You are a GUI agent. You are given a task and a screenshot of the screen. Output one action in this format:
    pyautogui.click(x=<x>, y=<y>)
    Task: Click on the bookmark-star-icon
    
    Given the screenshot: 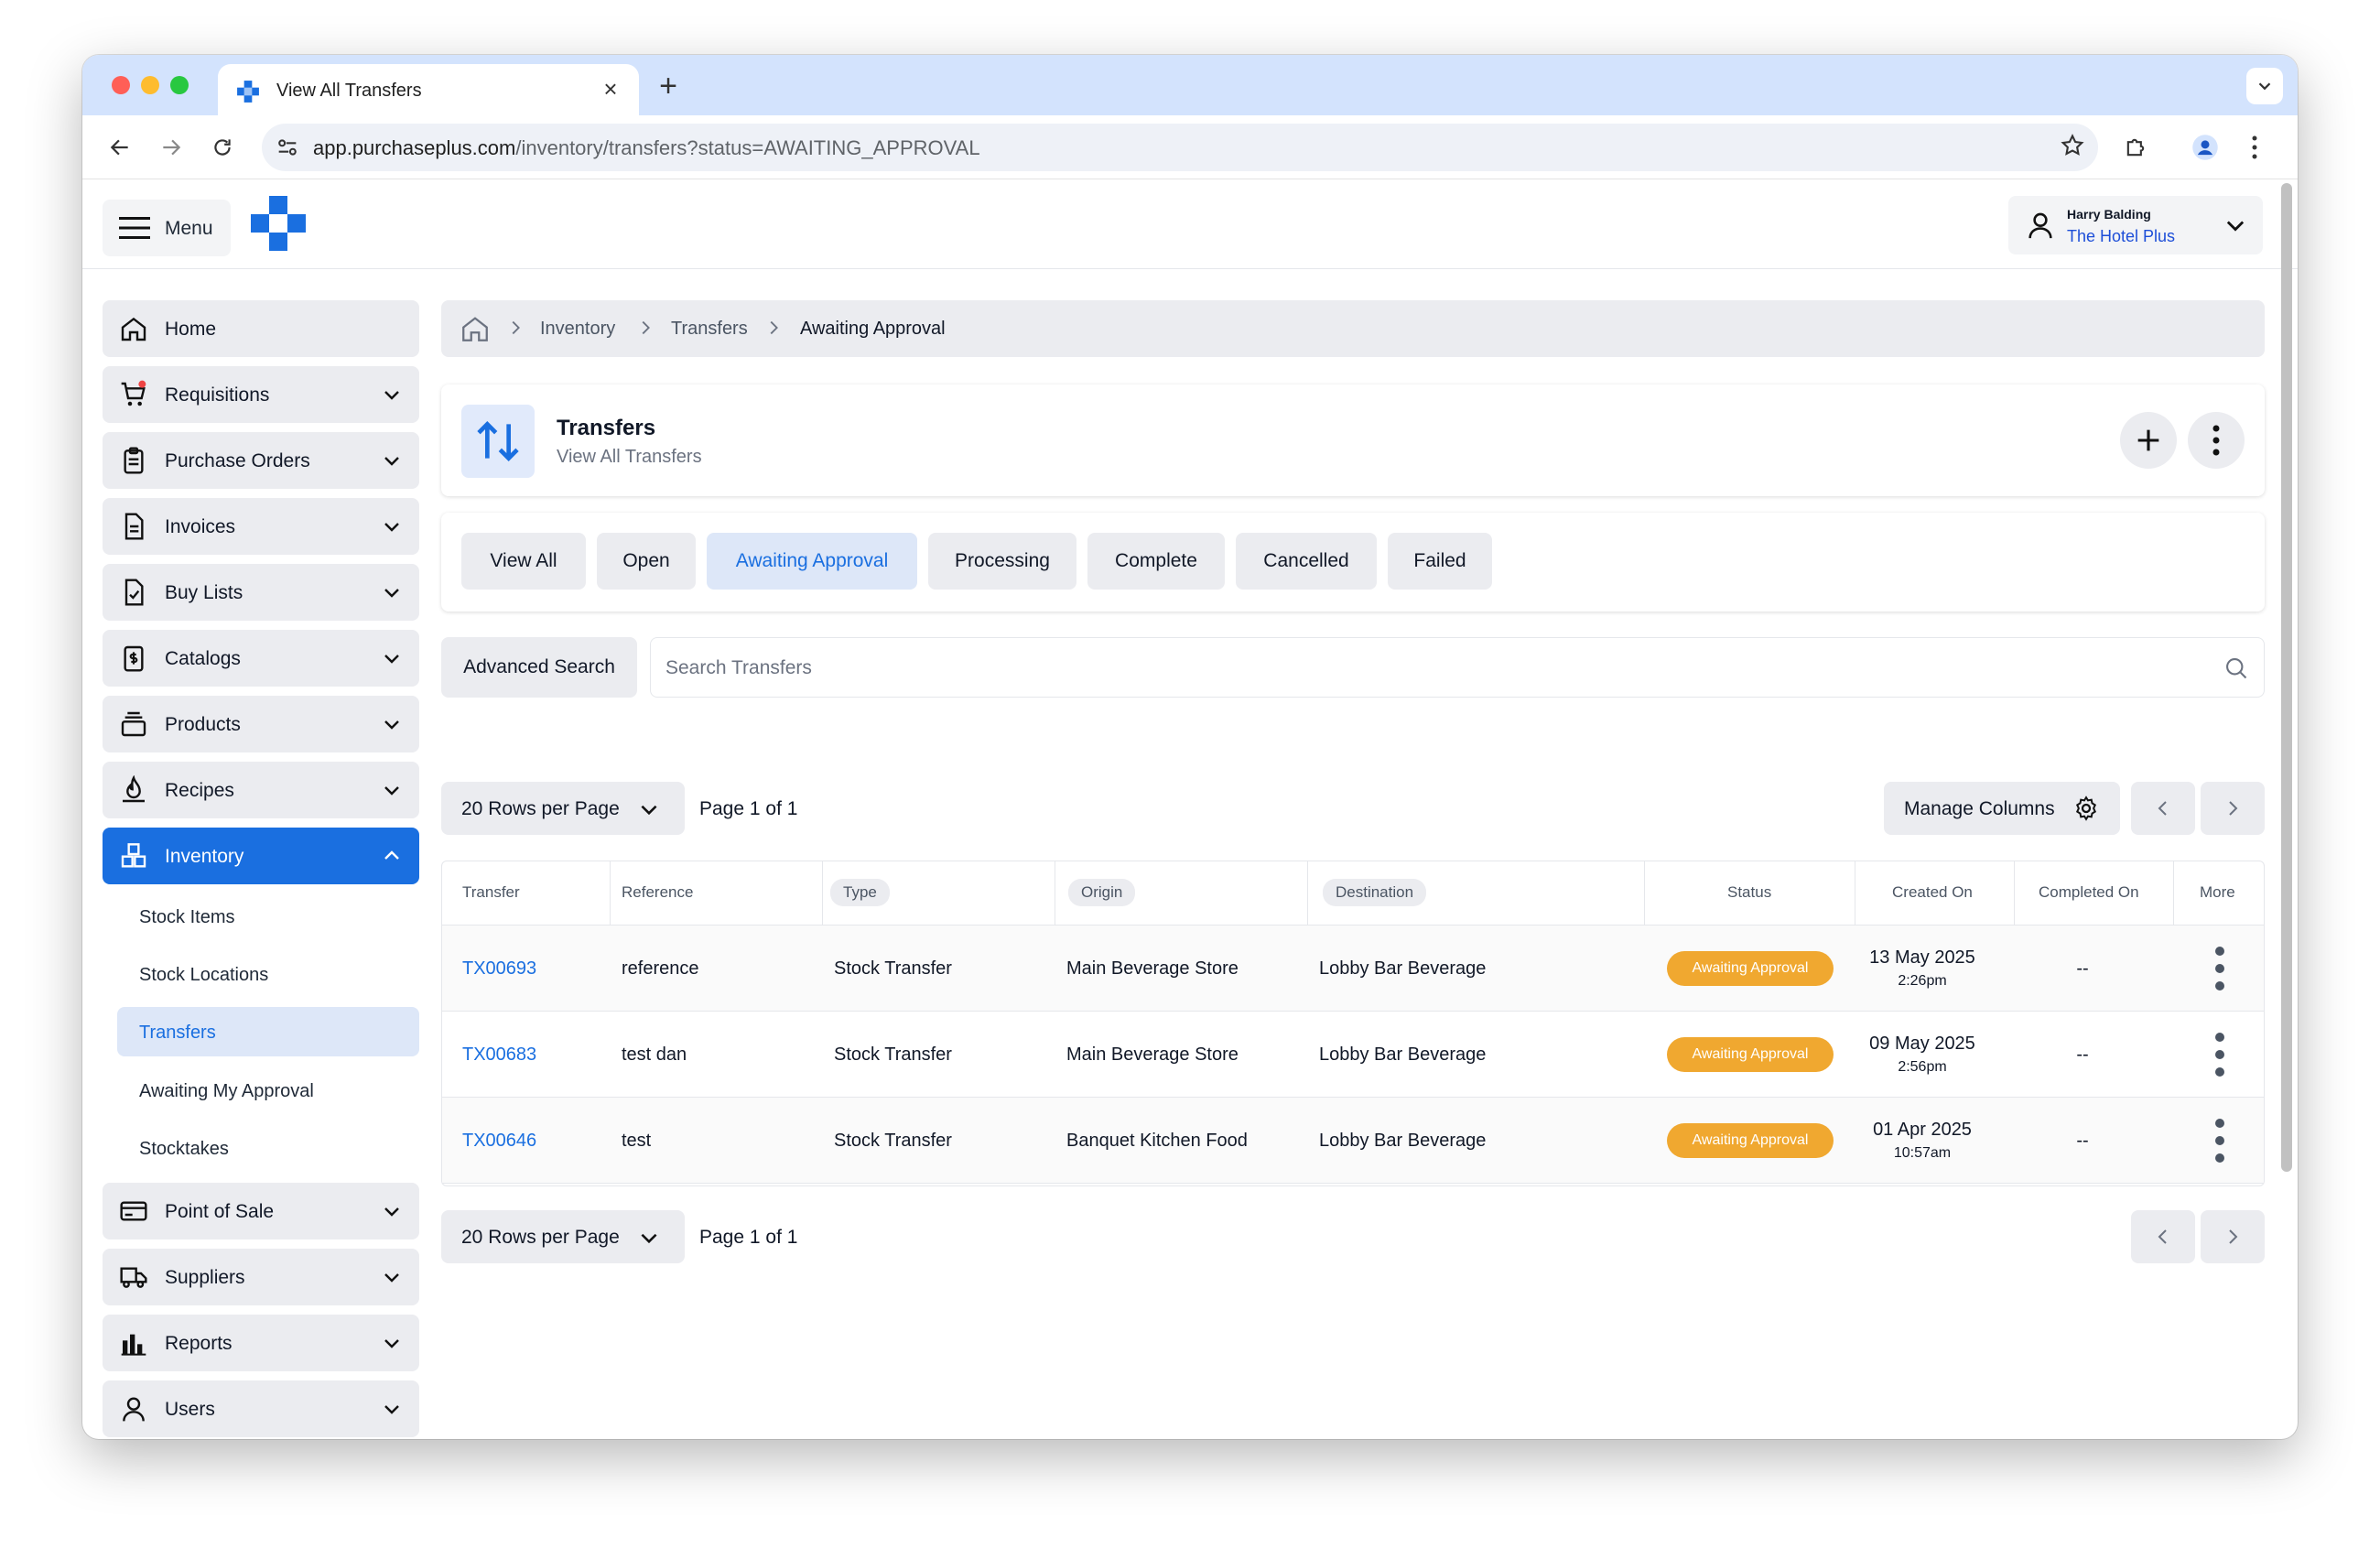 What is the action you would take?
    pyautogui.click(x=2072, y=145)
    